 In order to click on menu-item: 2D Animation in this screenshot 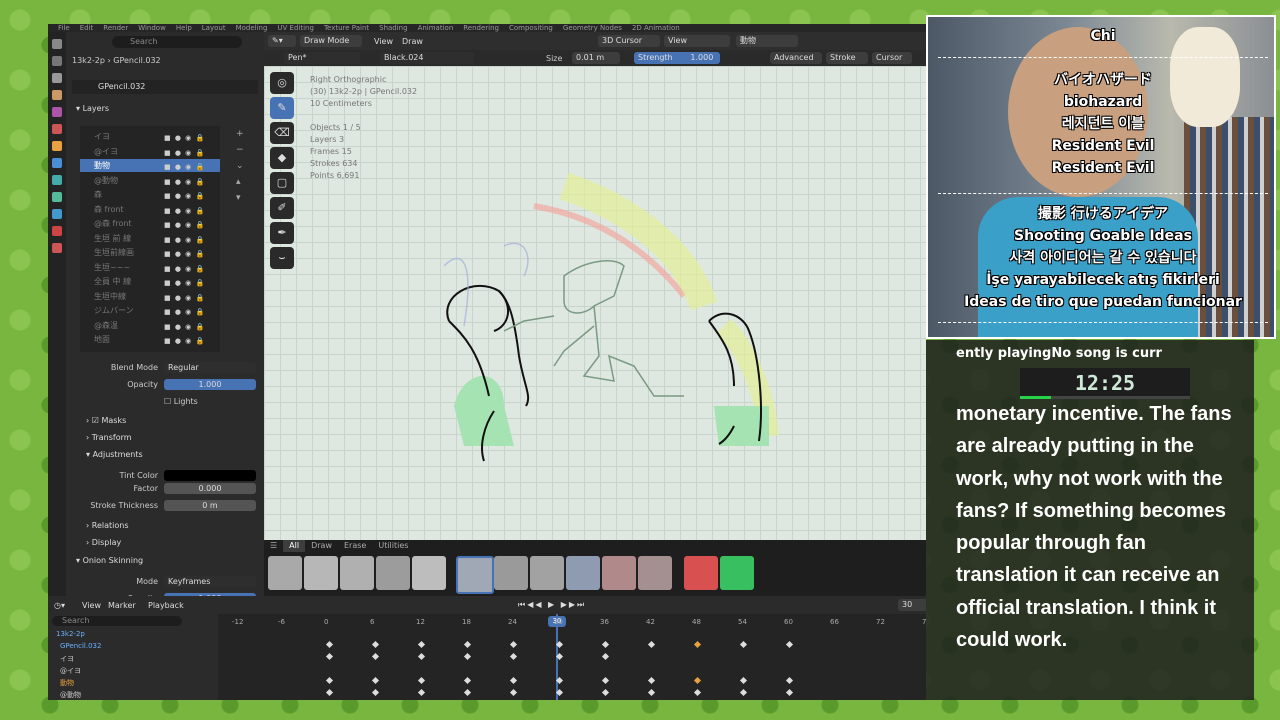, I will do `click(656, 28)`.